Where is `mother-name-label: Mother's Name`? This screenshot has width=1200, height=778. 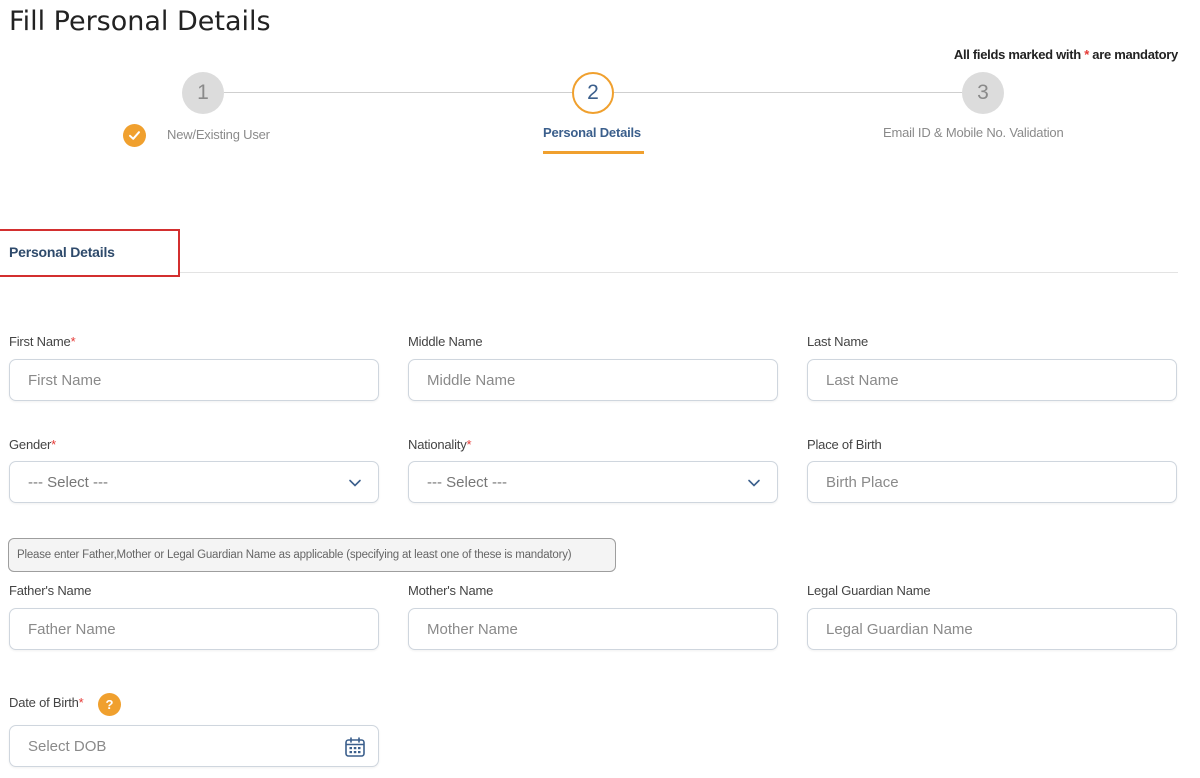 mother-name-label: Mother's Name is located at coordinates (451, 590).